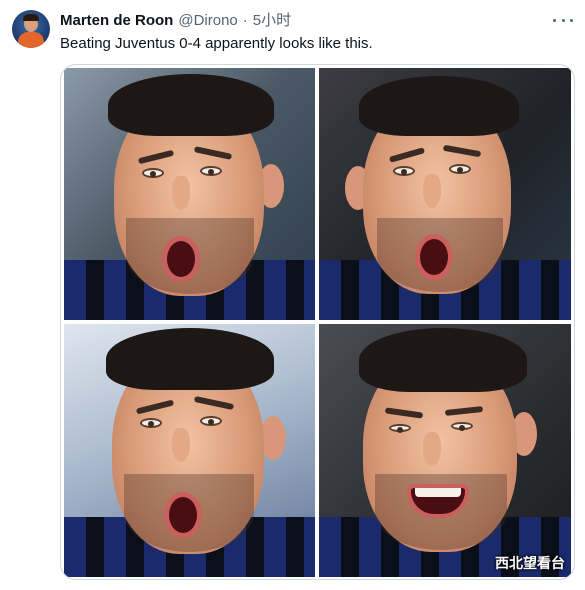 This screenshot has width=585, height=590. What do you see at coordinates (207, 21) in the screenshot?
I see `author-handle: @Dirono` at bounding box center [207, 21].